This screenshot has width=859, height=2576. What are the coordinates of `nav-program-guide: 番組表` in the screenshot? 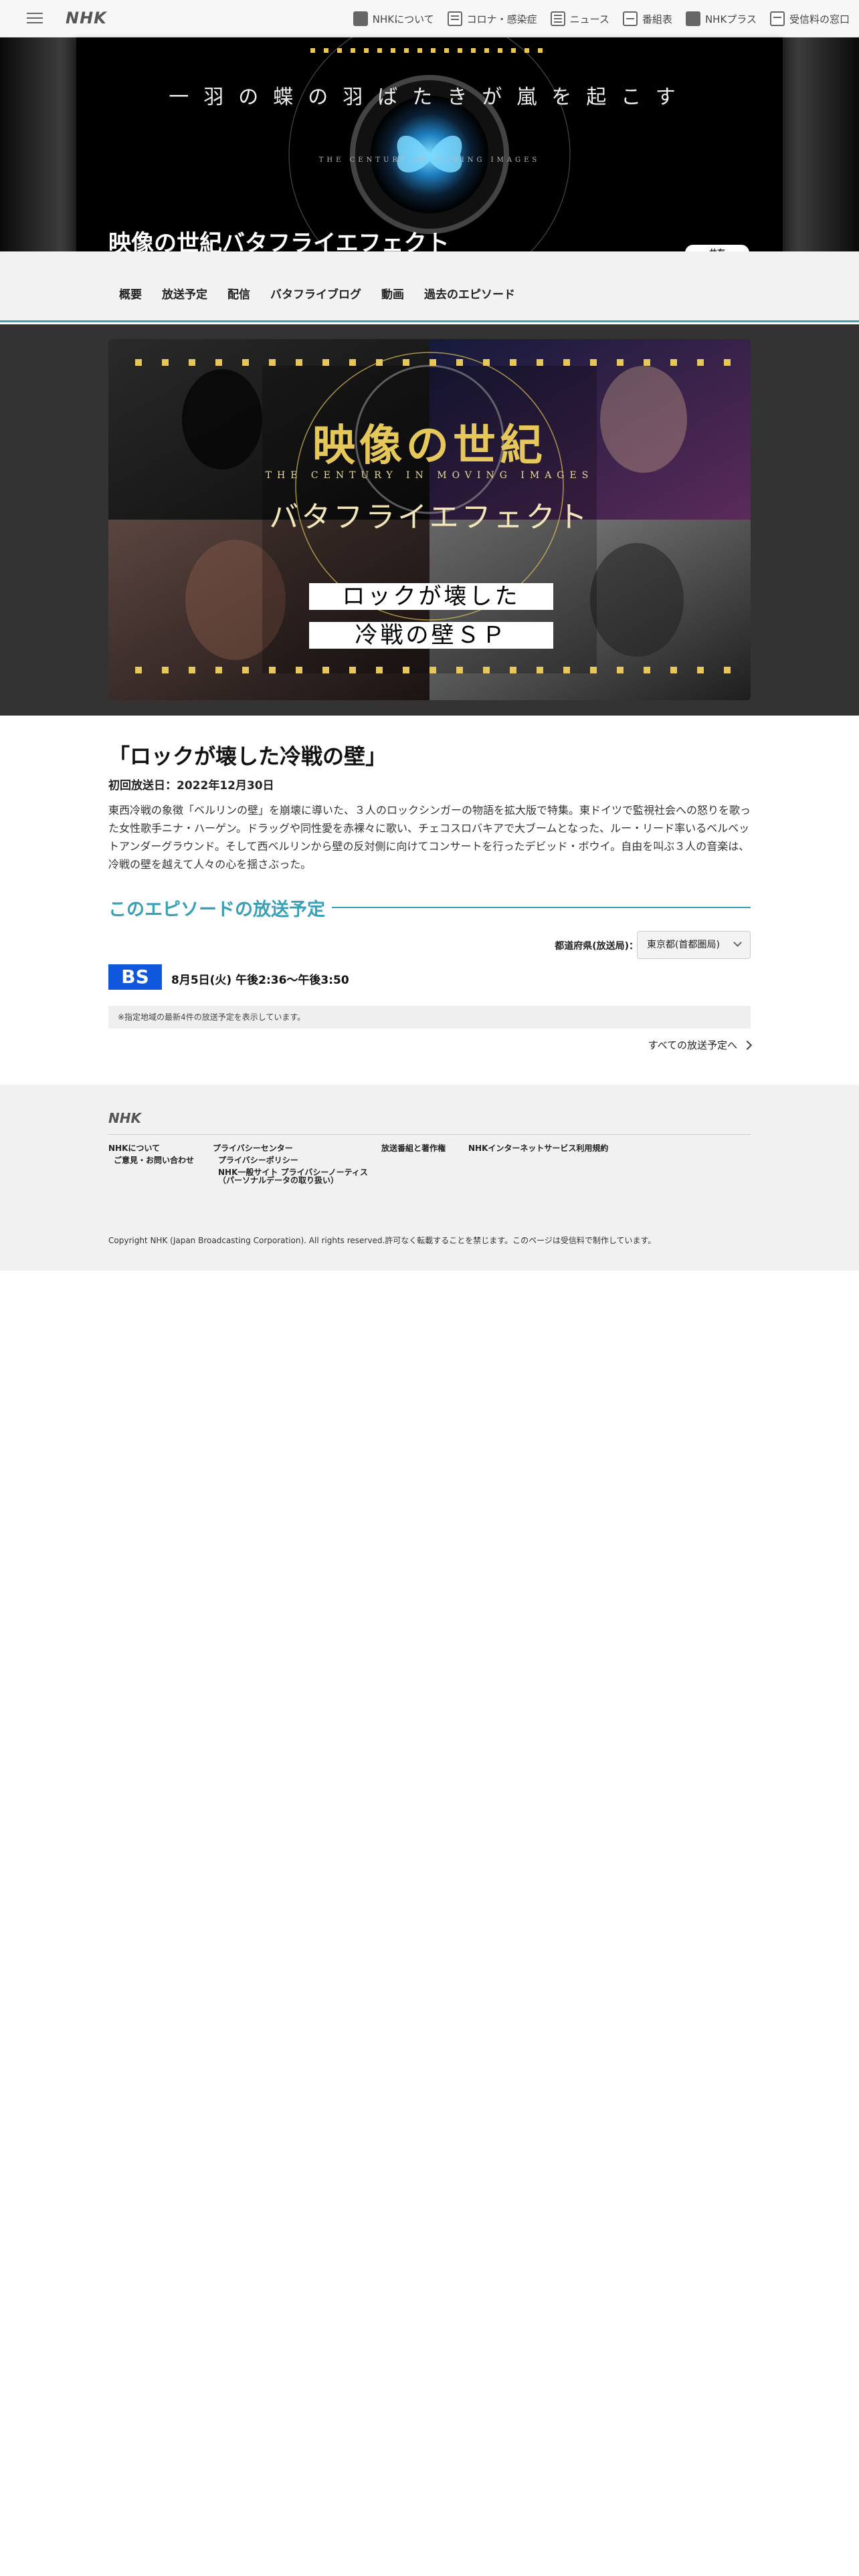 It's located at (647, 18).